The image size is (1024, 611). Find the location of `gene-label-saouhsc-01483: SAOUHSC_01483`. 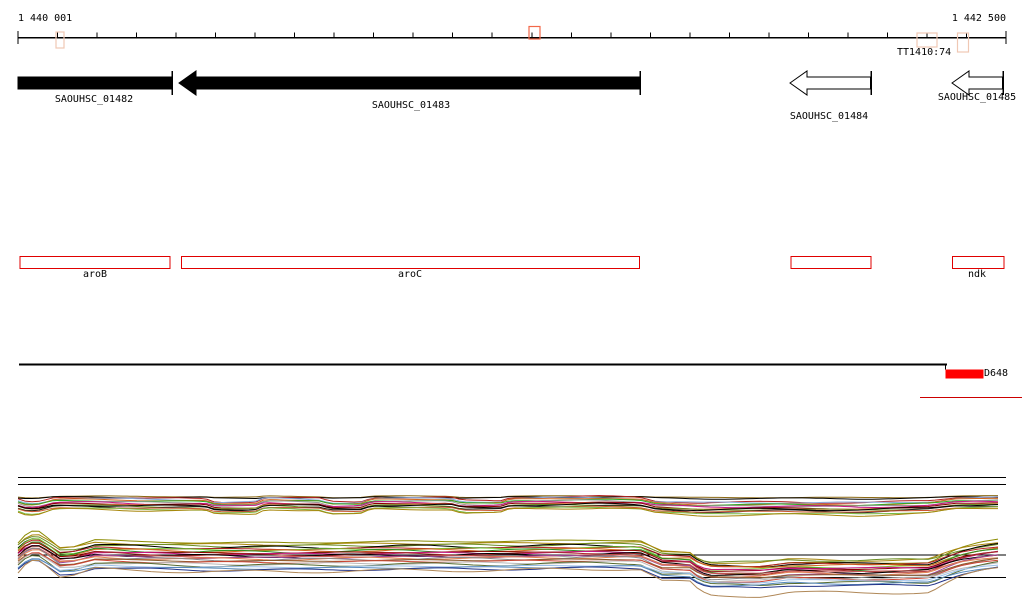

gene-label-saouhsc-01483: SAOUHSC_01483 is located at coordinates (411, 105).